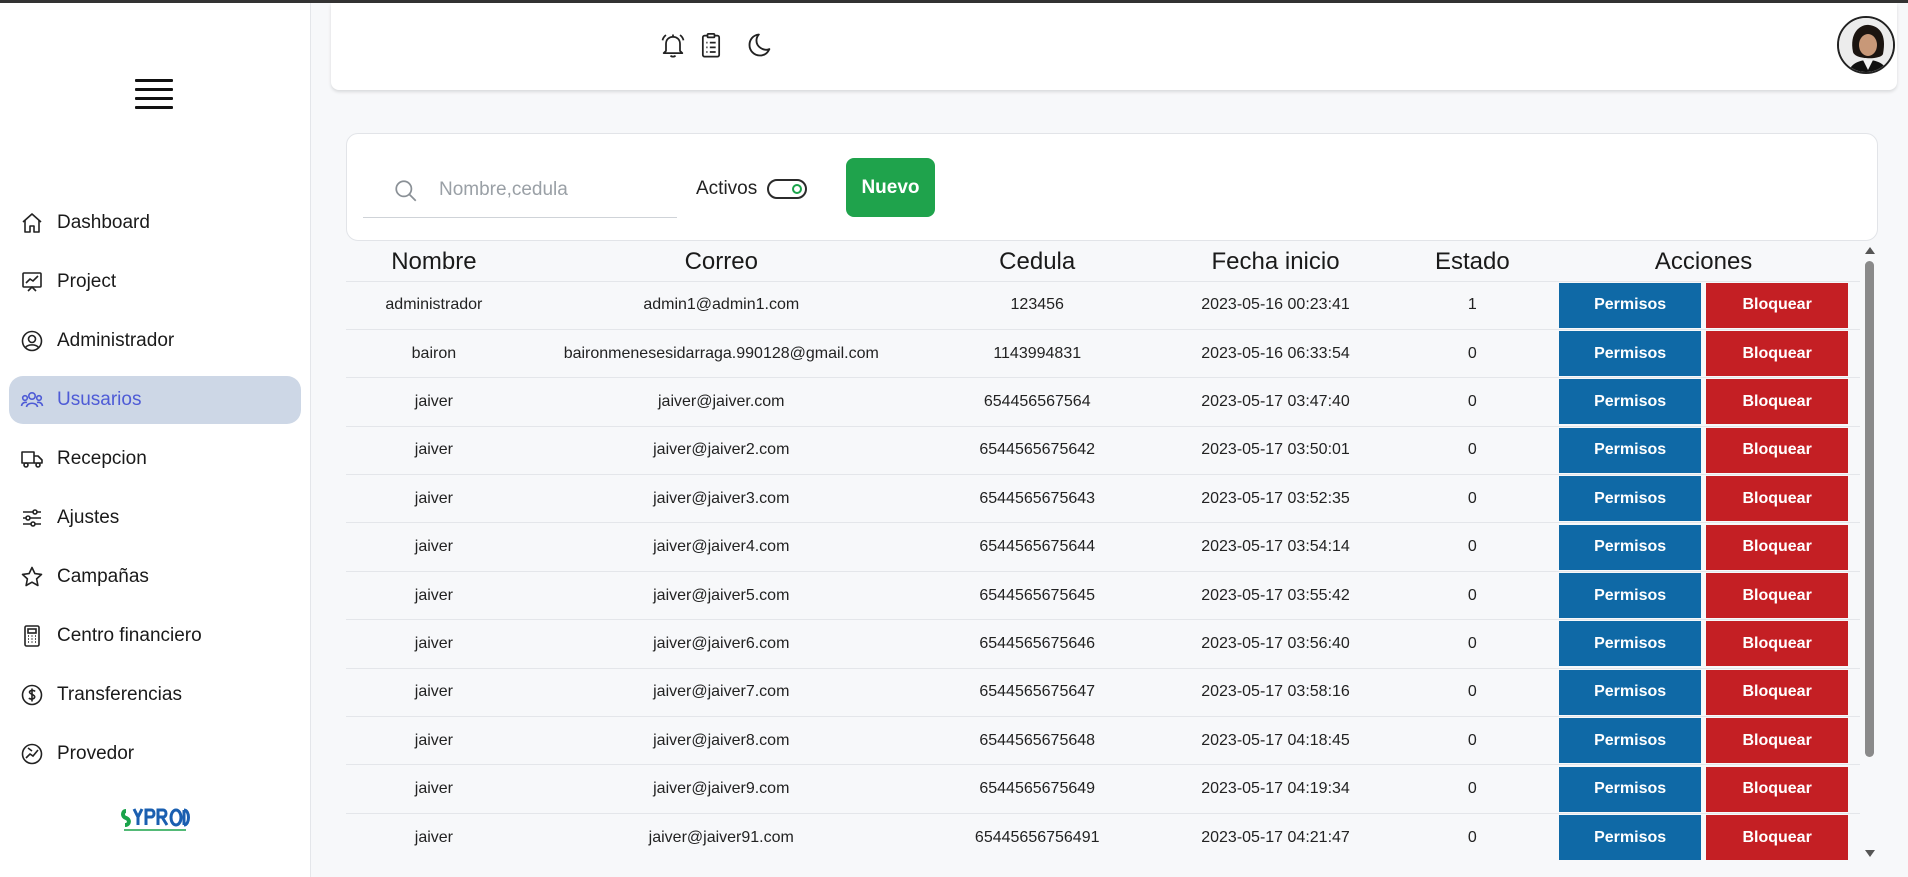 The height and width of the screenshot is (877, 1908). What do you see at coordinates (711, 45) in the screenshot?
I see `clipboard-icon` at bounding box center [711, 45].